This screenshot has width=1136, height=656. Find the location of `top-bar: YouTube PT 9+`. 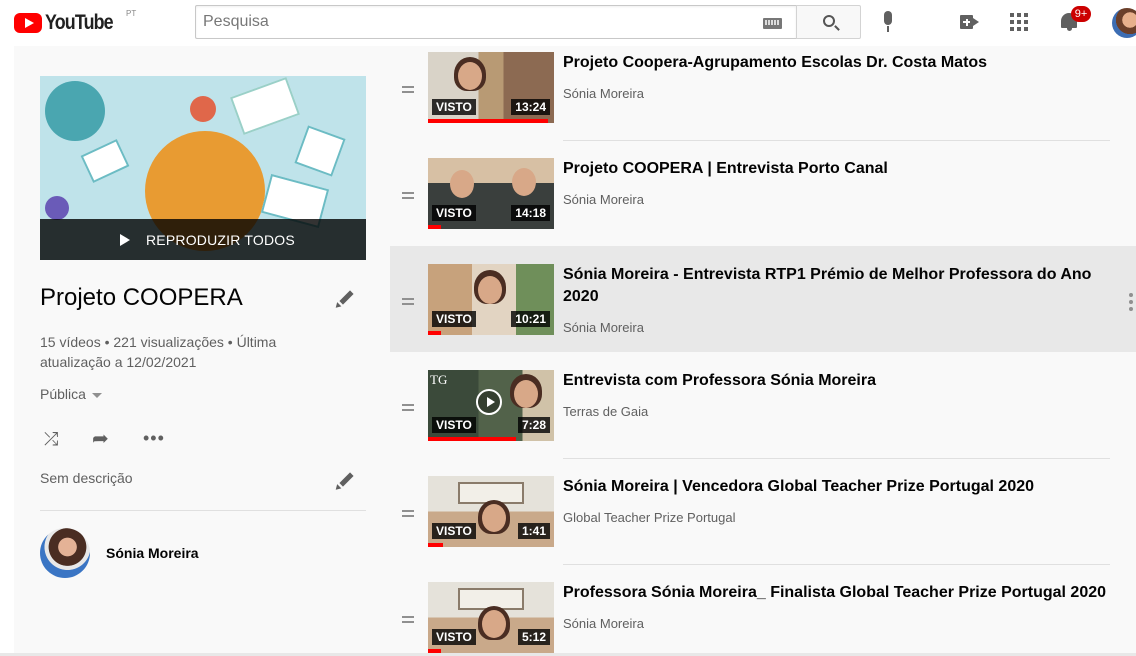

top-bar: YouTube PT 9+ is located at coordinates (568, 23).